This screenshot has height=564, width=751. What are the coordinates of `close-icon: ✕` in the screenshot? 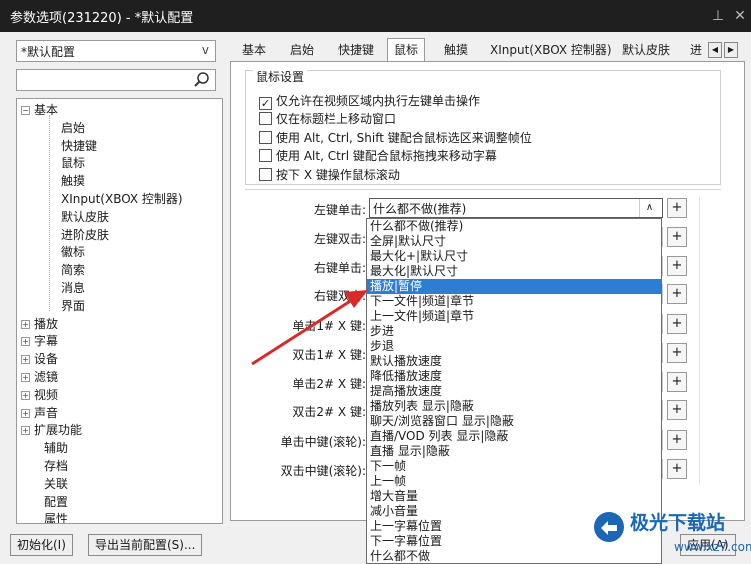 It's located at (740, 16).